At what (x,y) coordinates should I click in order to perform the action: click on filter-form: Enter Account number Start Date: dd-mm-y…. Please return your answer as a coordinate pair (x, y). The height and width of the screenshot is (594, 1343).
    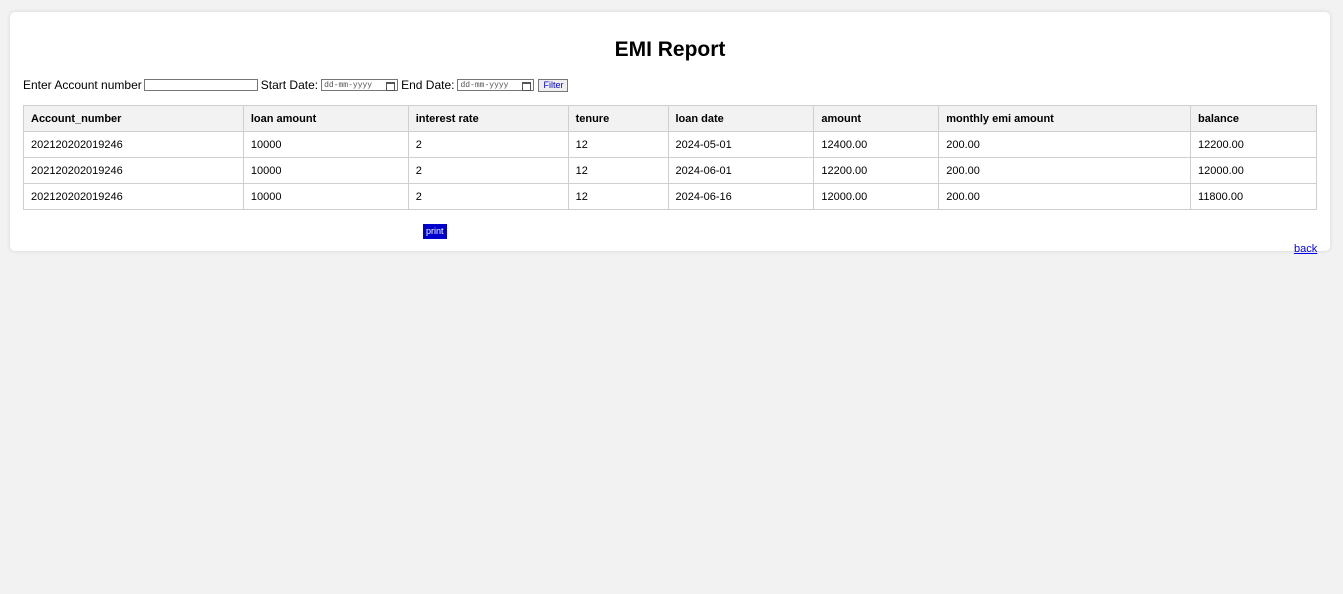
    Looking at the image, I should click on (296, 85).